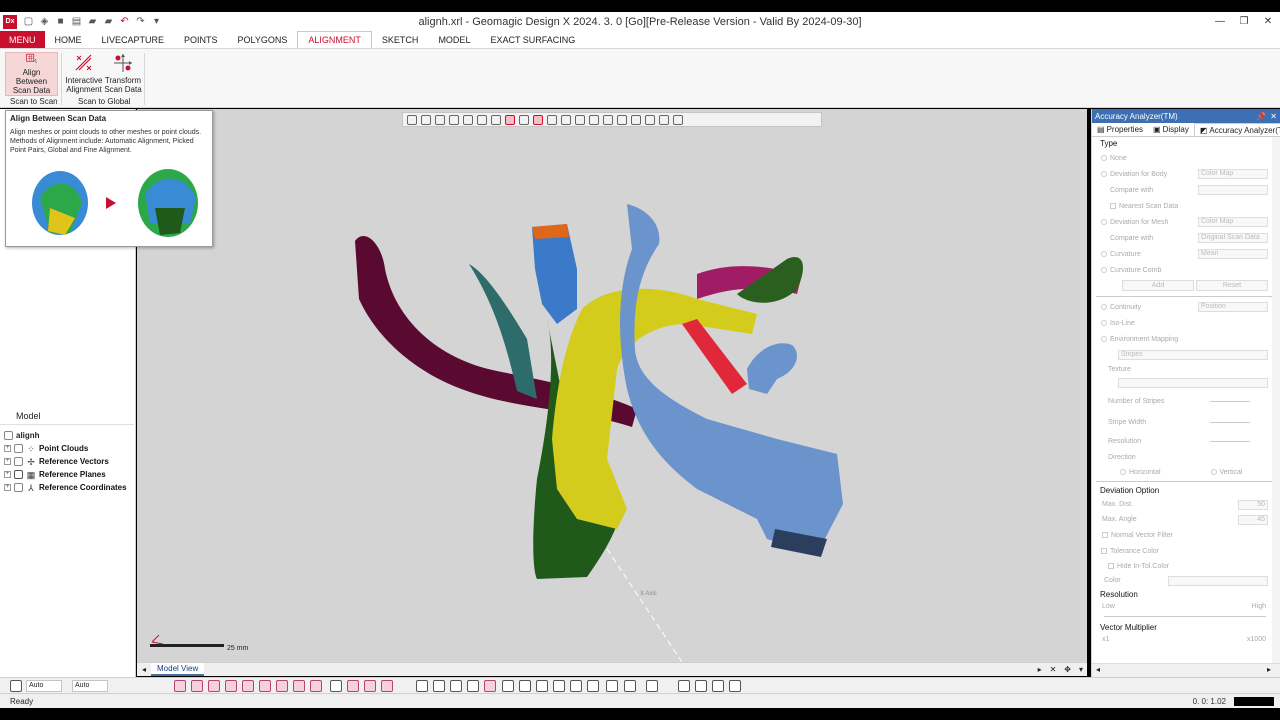 This screenshot has width=1280, height=720. I want to click on resolution-range-slider, so click(1185, 616).